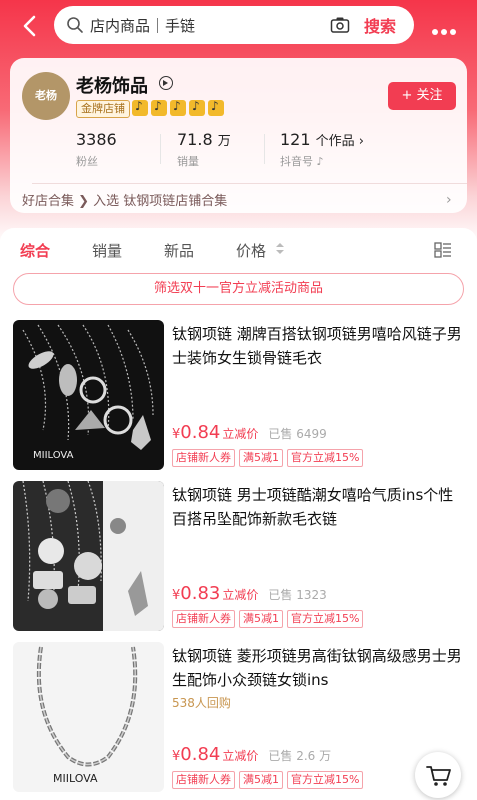  What do you see at coordinates (234, 25) in the screenshot?
I see `search-bar: 店内商品｜手链 搜索` at bounding box center [234, 25].